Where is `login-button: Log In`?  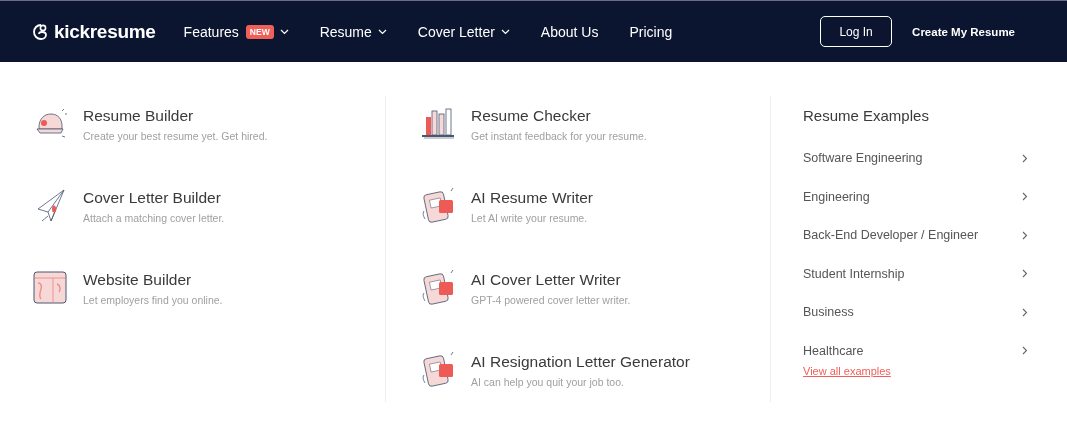
login-button: Log In is located at coordinates (856, 31).